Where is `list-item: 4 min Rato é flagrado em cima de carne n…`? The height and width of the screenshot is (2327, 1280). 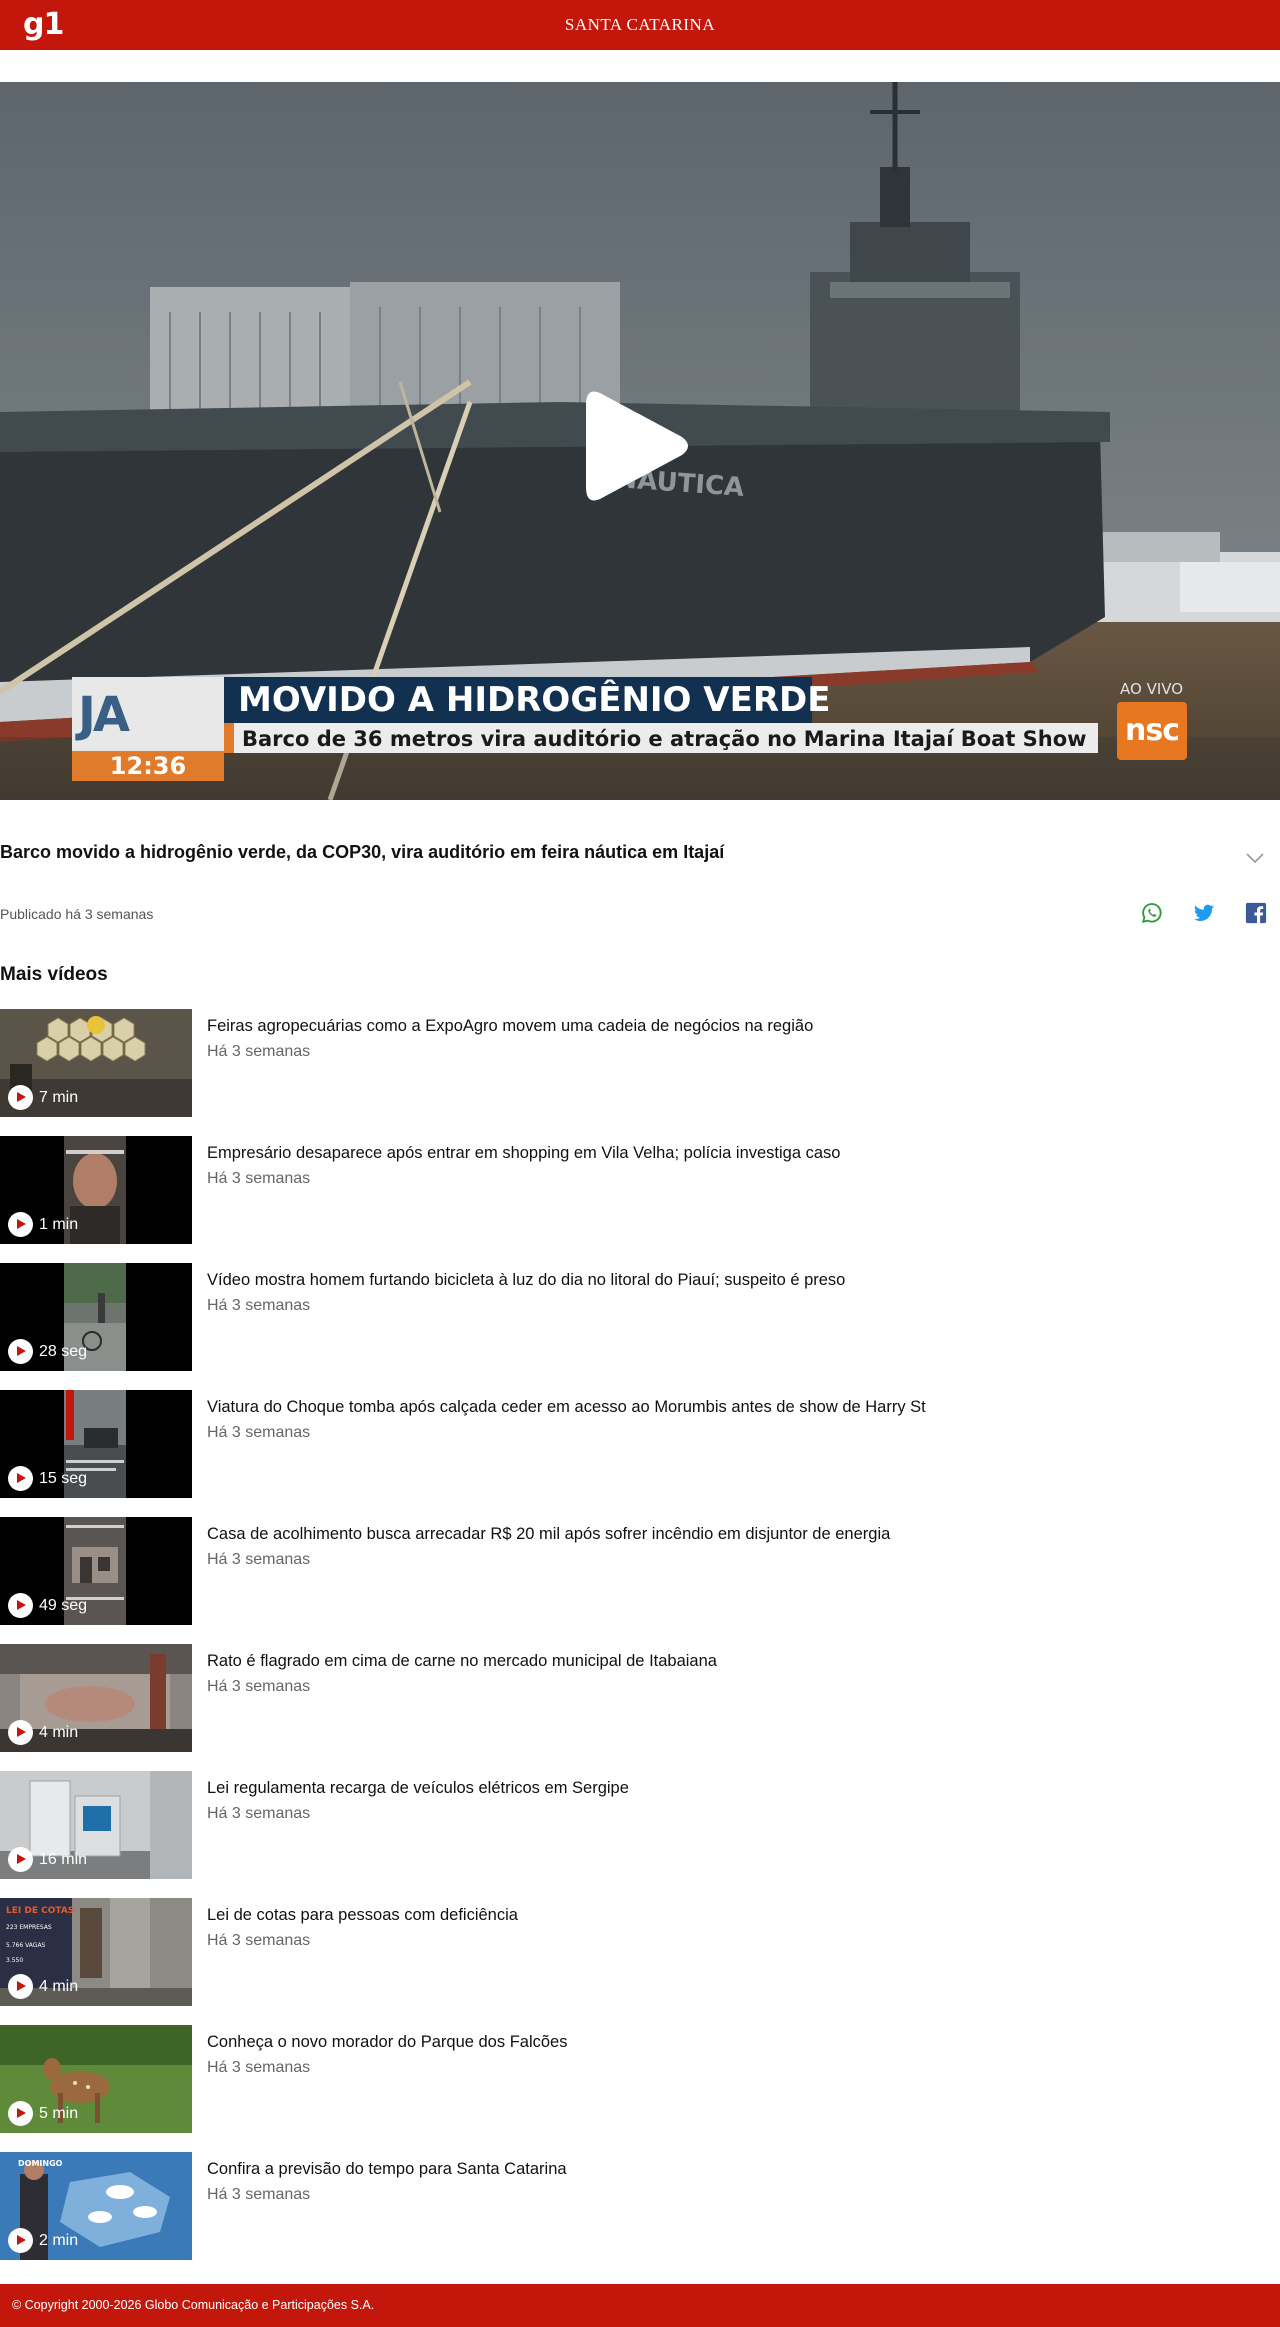 list-item: 4 min Rato é flagrado em cima de carne n… is located at coordinates (640, 1698).